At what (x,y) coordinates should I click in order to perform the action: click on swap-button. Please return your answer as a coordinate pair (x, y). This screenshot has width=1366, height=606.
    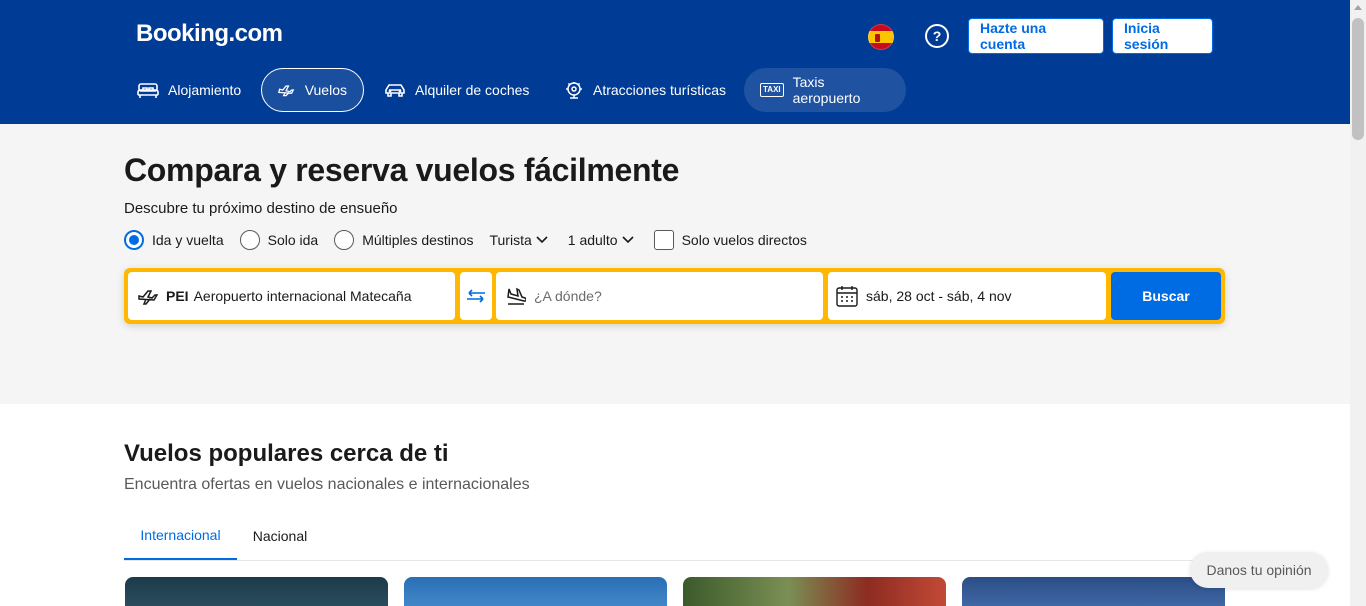
    Looking at the image, I should click on (476, 296).